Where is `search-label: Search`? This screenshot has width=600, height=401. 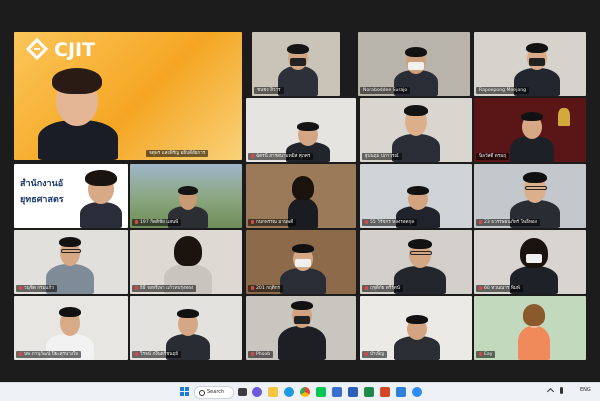
search-label: Search is located at coordinates (216, 392).